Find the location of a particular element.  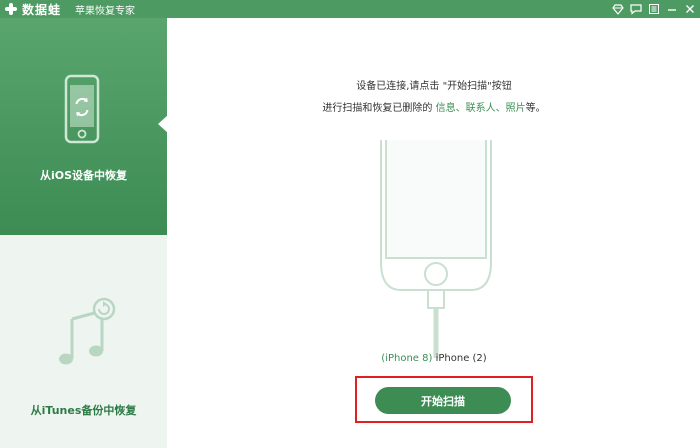

window-controls is located at coordinates (654, 9).